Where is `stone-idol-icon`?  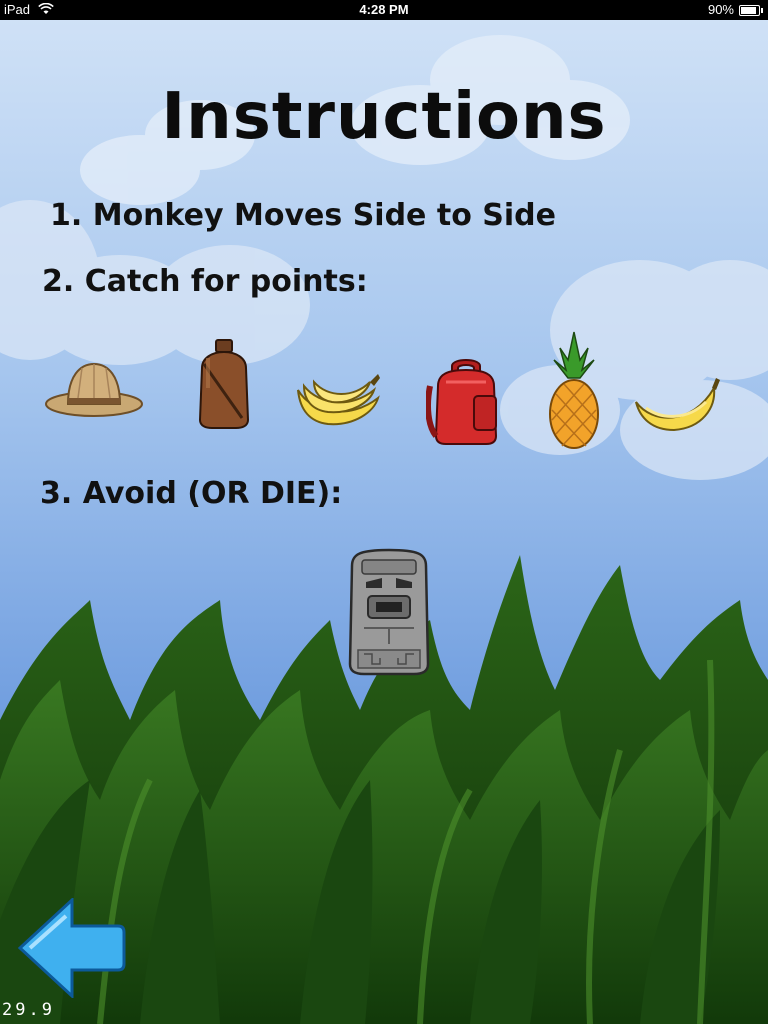
stone-idol-icon is located at coordinates (389, 612).